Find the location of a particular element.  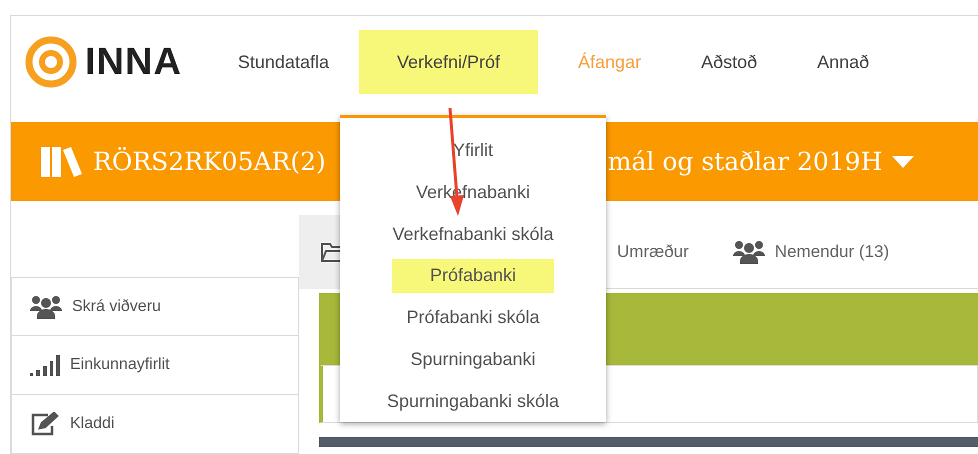

edit-icon is located at coordinates (45, 424).